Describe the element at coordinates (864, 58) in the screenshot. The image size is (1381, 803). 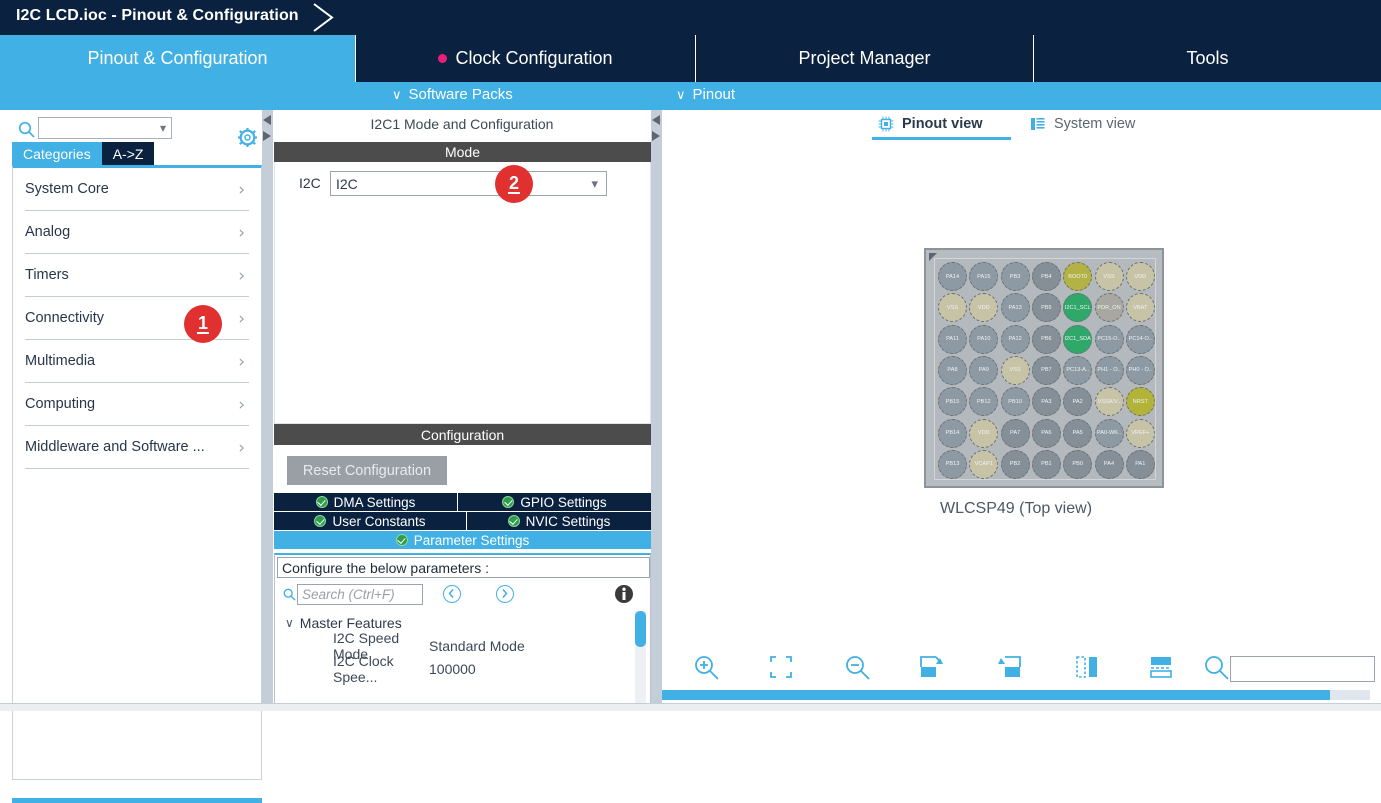
I see `main-tab-project-manager: Project Manager` at that location.